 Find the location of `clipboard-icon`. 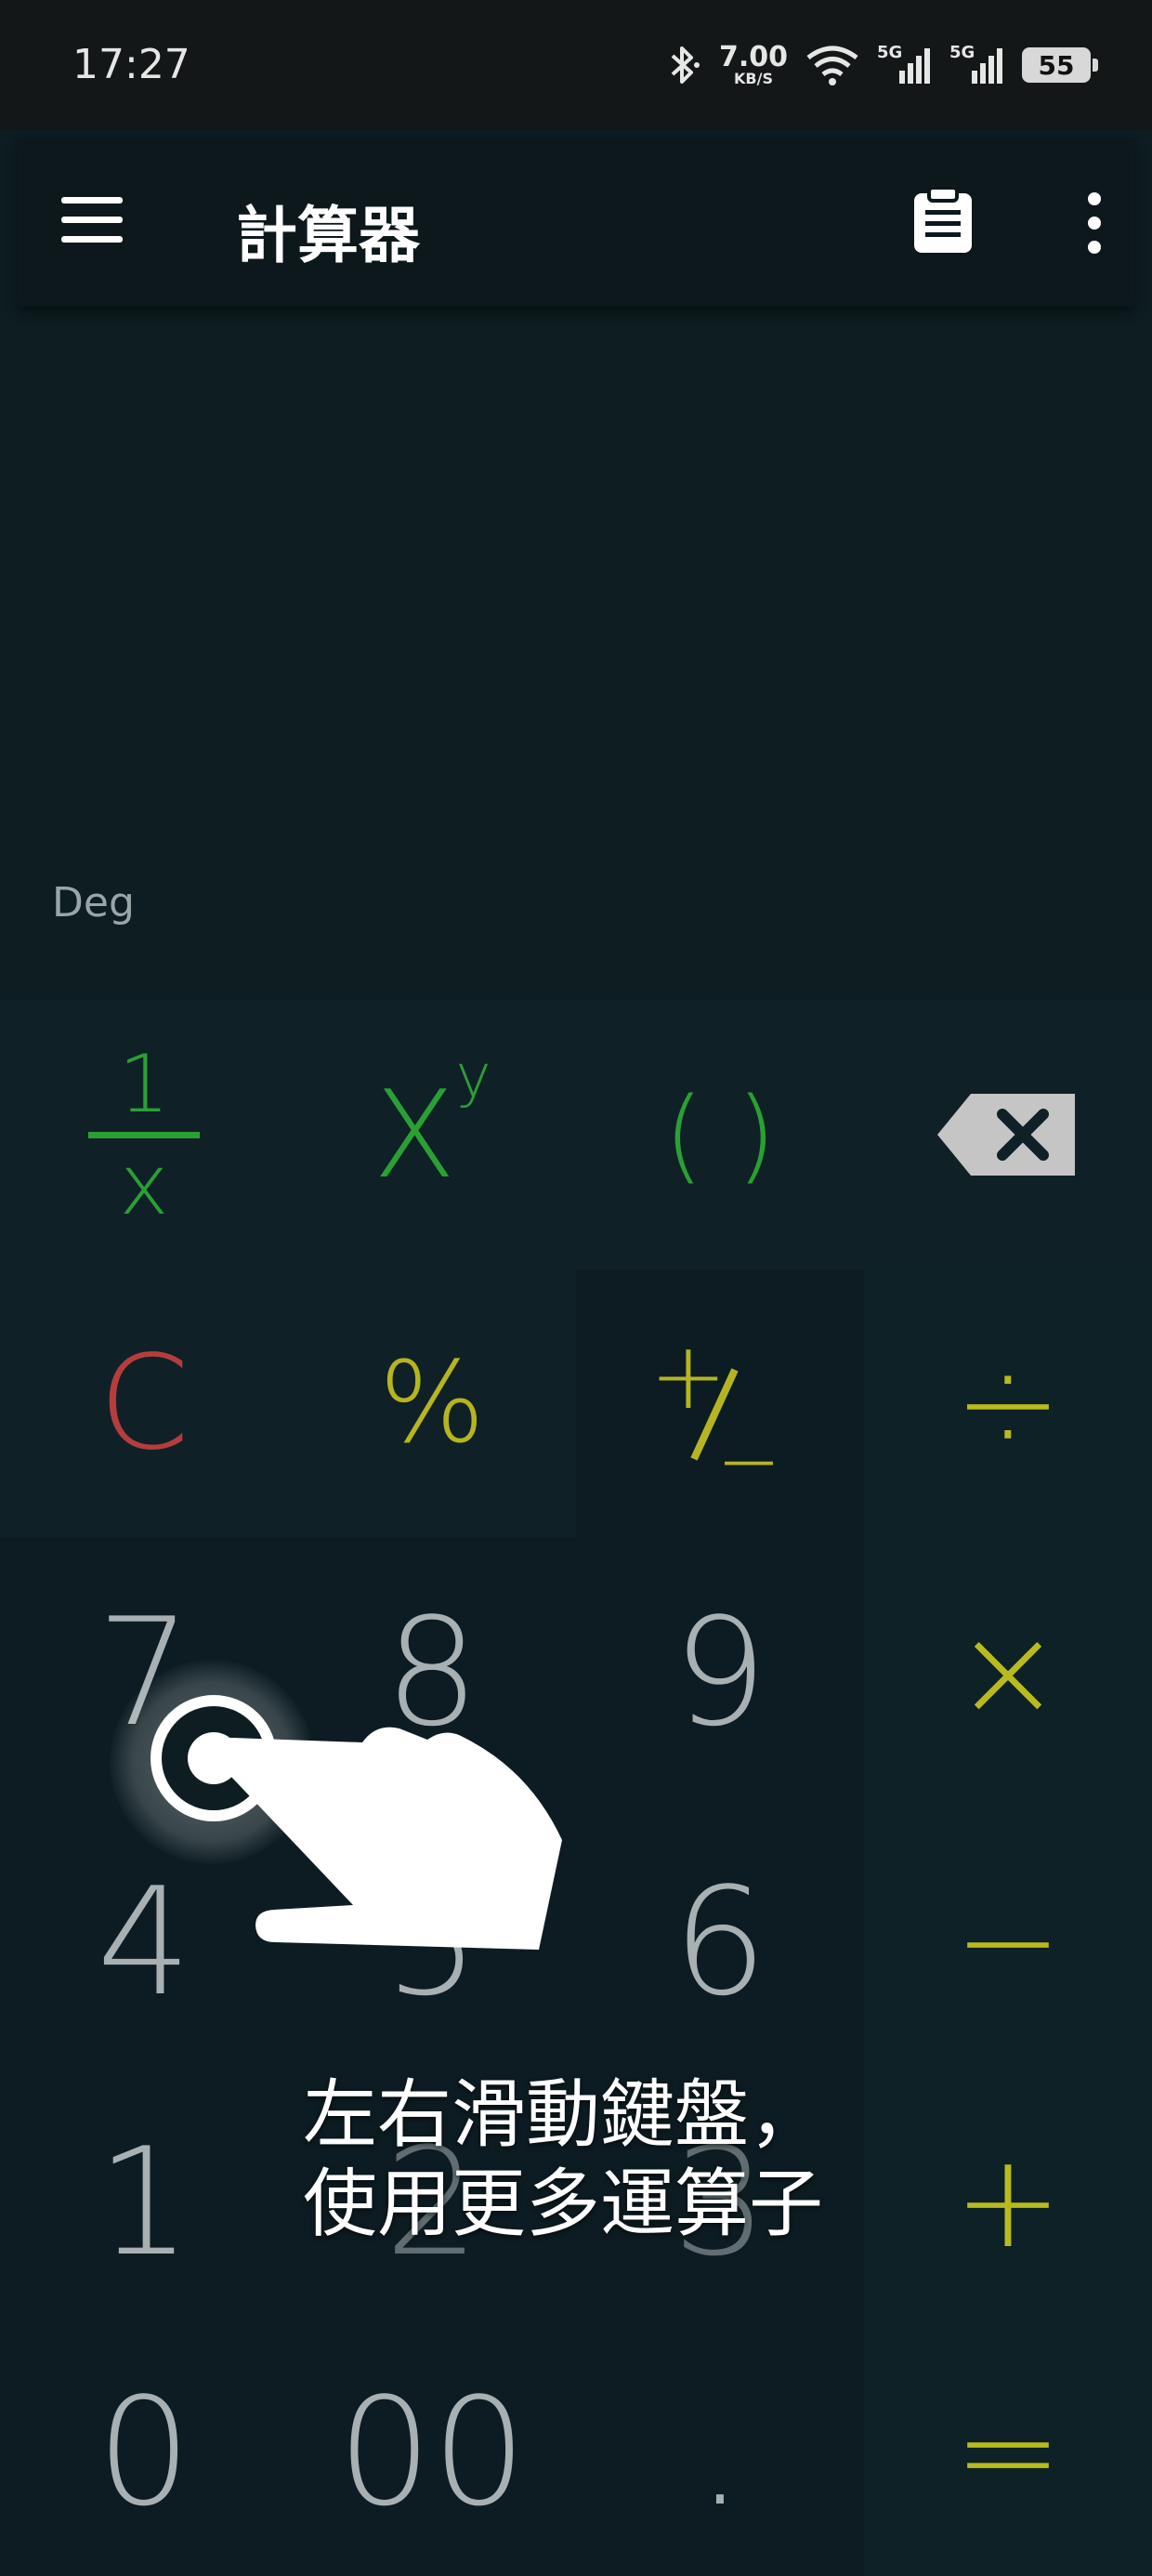

clipboard-icon is located at coordinates (942, 221).